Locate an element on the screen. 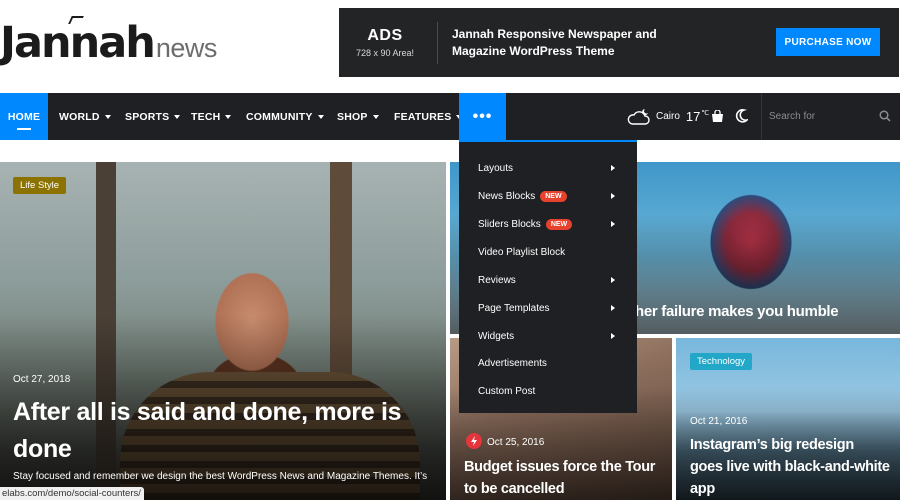 This screenshot has height=500, width=900. menu-item-sliders-blocks: Sliders Blocks NEW is located at coordinates (553, 224).